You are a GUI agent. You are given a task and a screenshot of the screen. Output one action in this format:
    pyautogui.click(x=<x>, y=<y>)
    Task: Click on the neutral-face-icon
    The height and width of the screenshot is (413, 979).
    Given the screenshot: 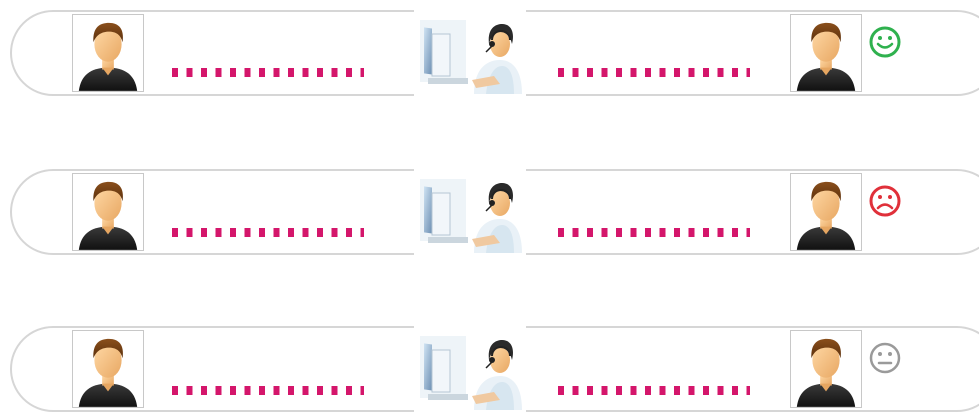 What is the action you would take?
    pyautogui.click(x=885, y=358)
    